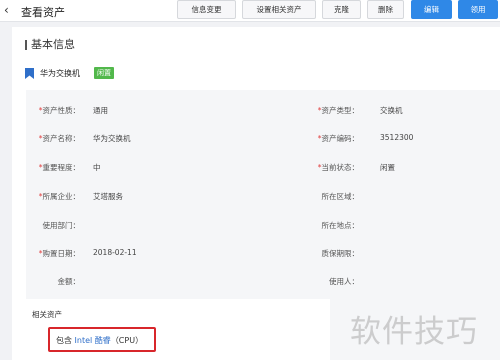 This screenshot has height=360, width=500. Describe the element at coordinates (397, 137) in the screenshot. I see `field-value: 3512300` at that location.